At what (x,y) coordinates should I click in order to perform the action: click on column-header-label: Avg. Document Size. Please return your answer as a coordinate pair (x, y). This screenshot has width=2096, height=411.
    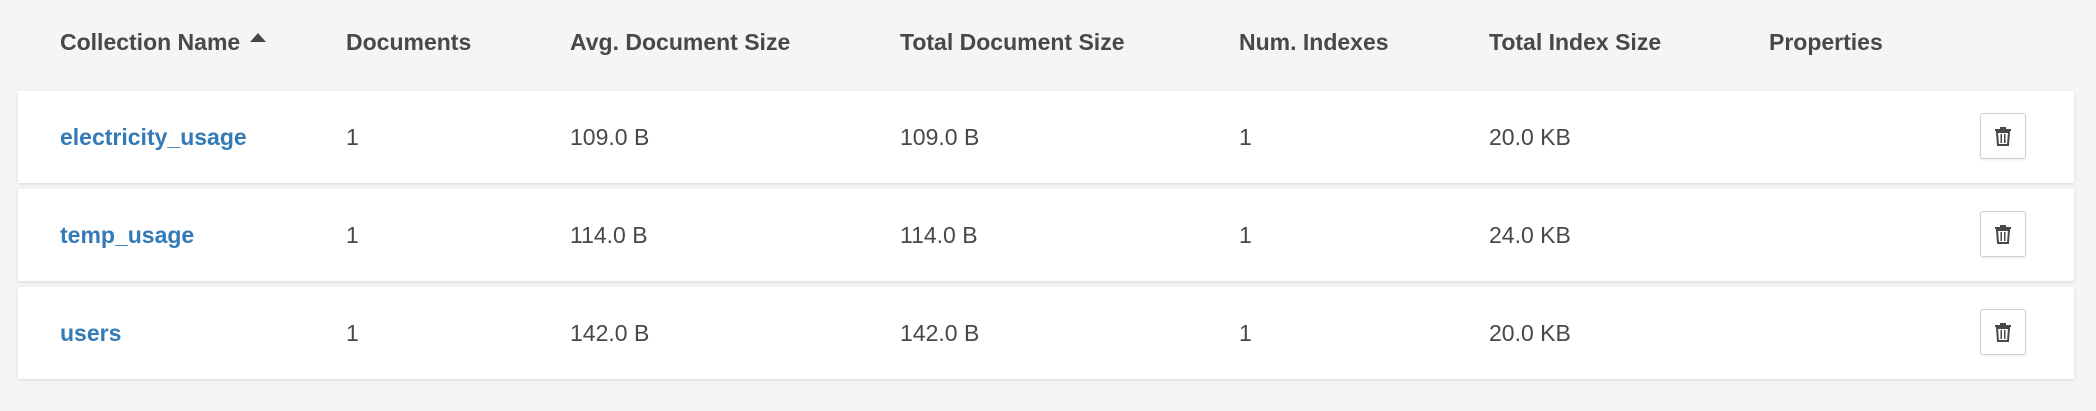
    Looking at the image, I should click on (680, 41).